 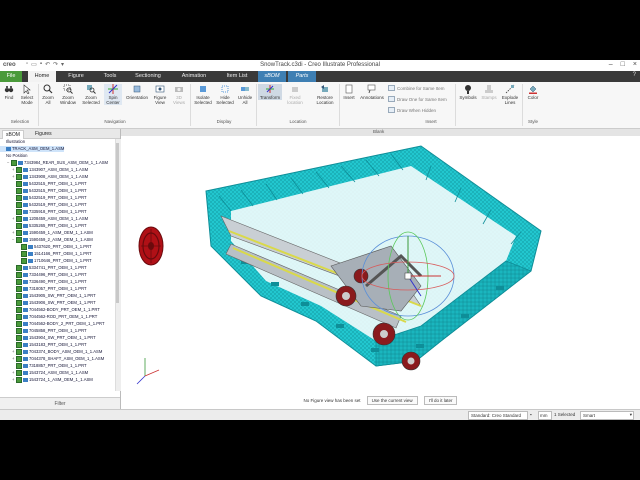 What do you see at coordinates (76, 76) in the screenshot?
I see `tab-figure: Figure` at bounding box center [76, 76].